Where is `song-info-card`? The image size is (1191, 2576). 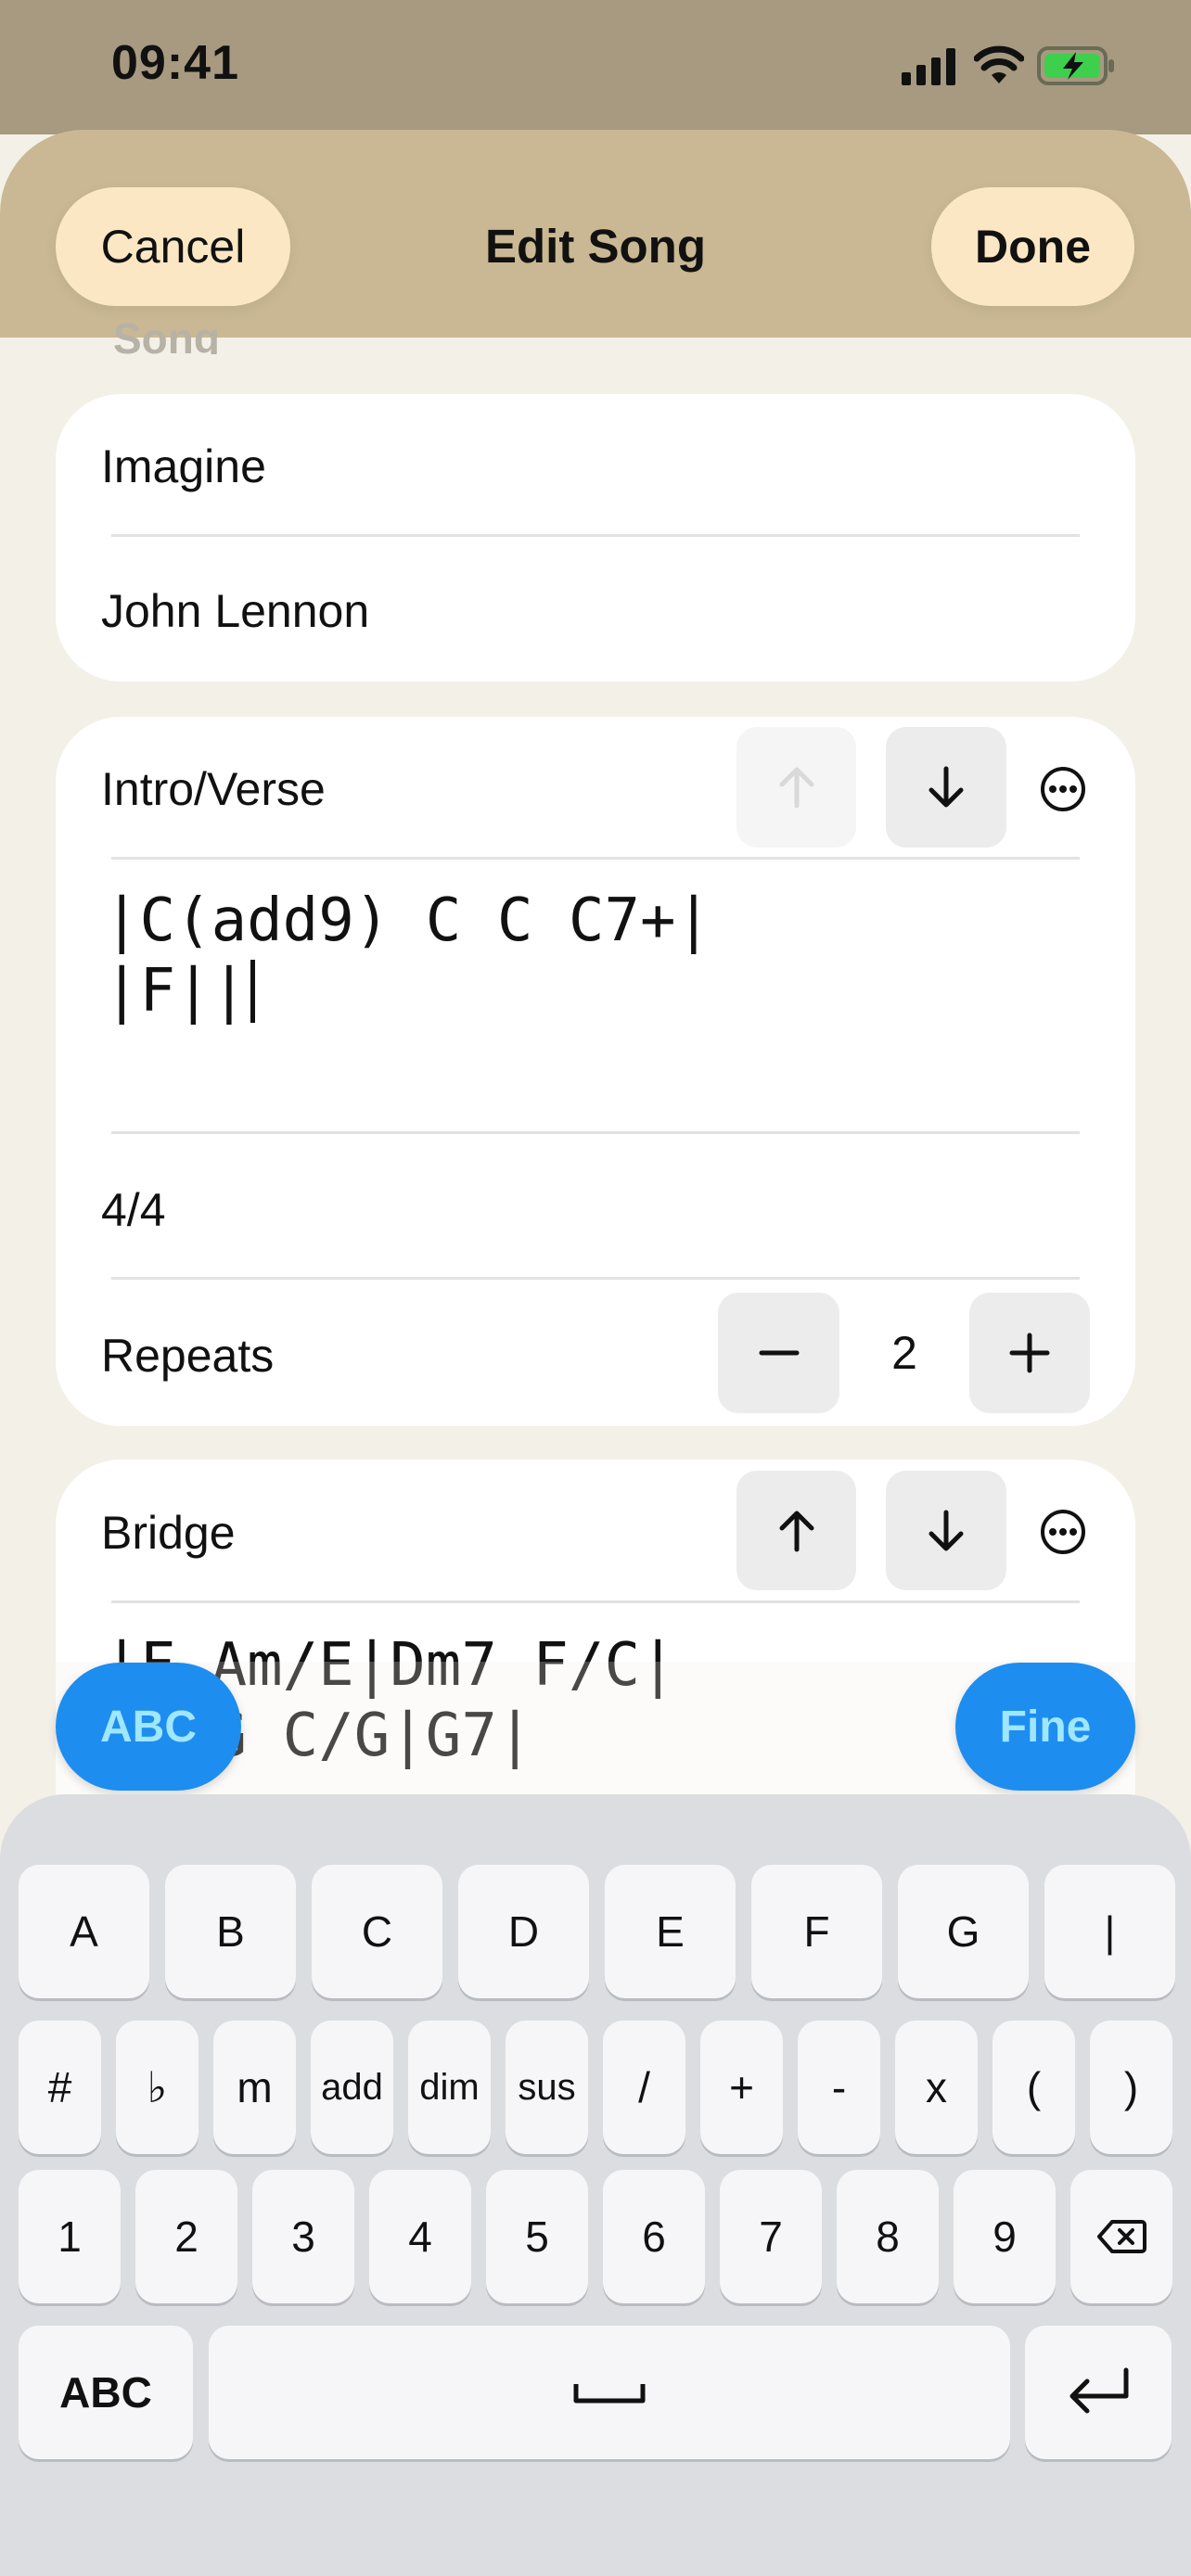
song-info-card is located at coordinates (595, 538).